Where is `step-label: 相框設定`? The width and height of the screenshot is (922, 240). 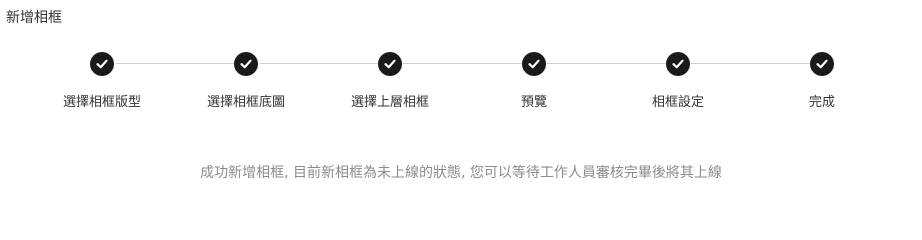 step-label: 相框設定 is located at coordinates (677, 102).